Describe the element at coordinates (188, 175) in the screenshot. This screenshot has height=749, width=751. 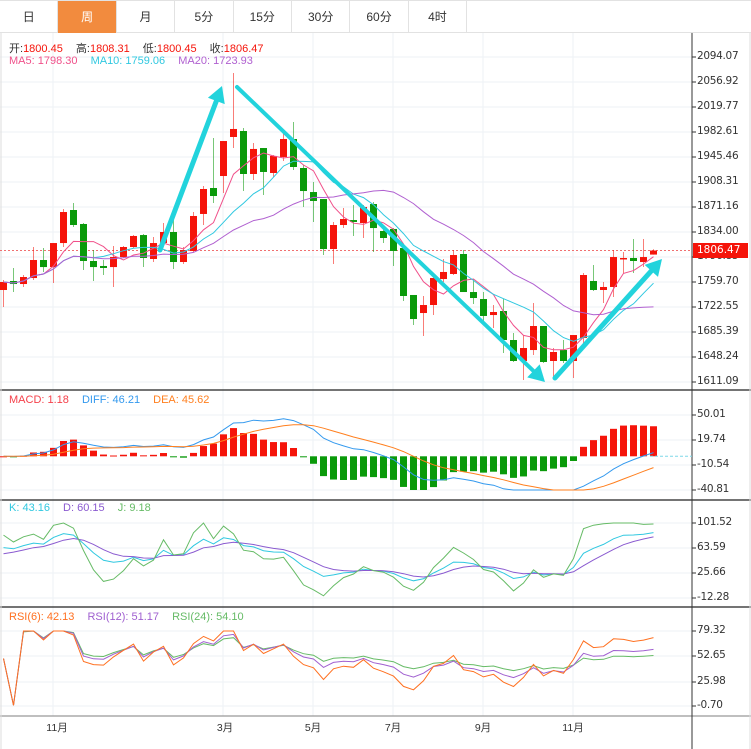
I see `arrow-shaft` at that location.